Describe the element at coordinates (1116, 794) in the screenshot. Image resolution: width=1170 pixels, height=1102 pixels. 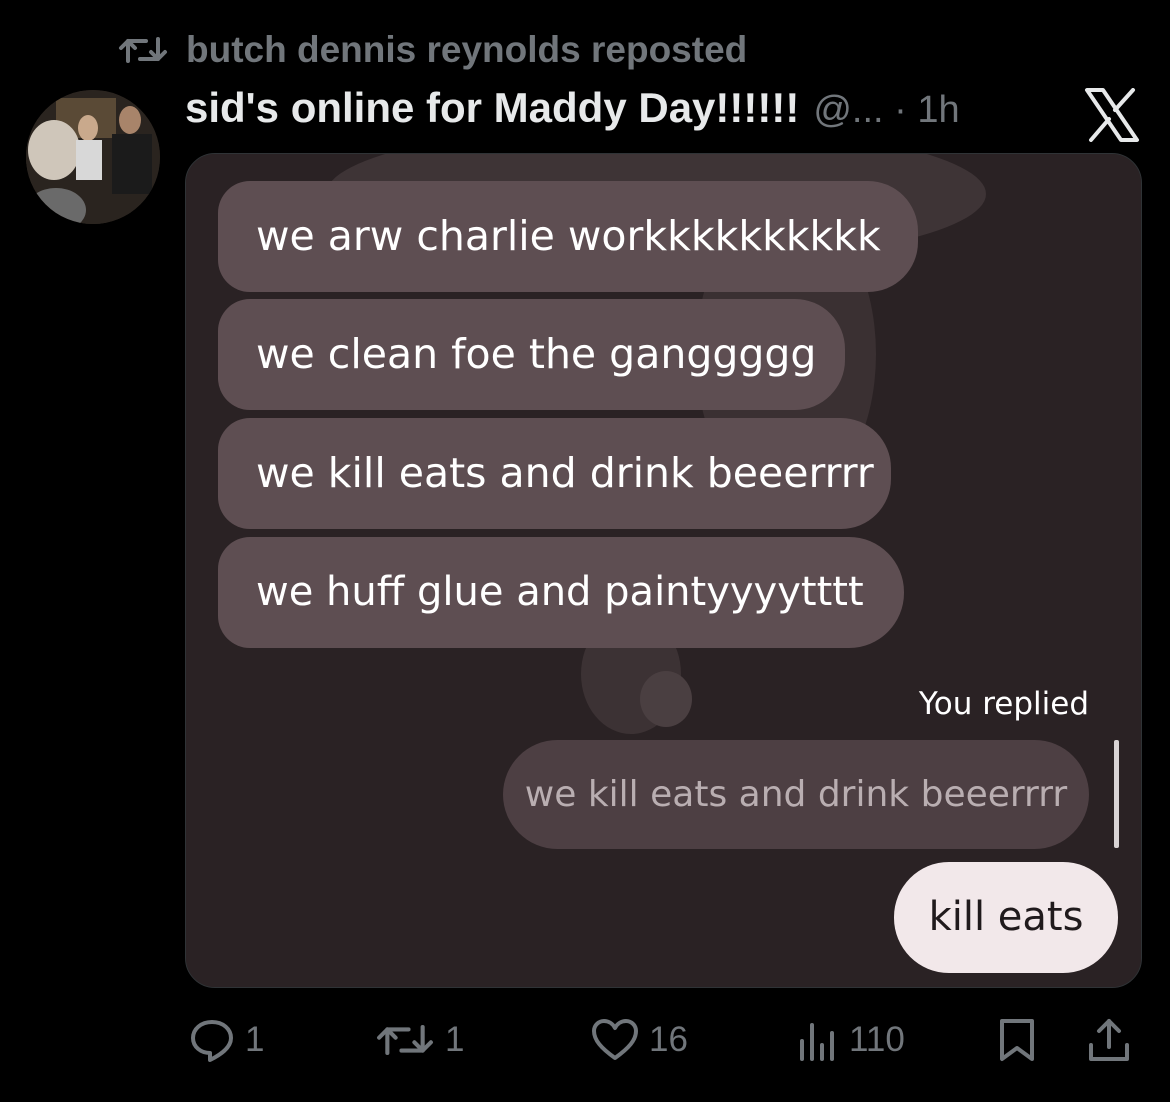
I see `quote-bar` at that location.